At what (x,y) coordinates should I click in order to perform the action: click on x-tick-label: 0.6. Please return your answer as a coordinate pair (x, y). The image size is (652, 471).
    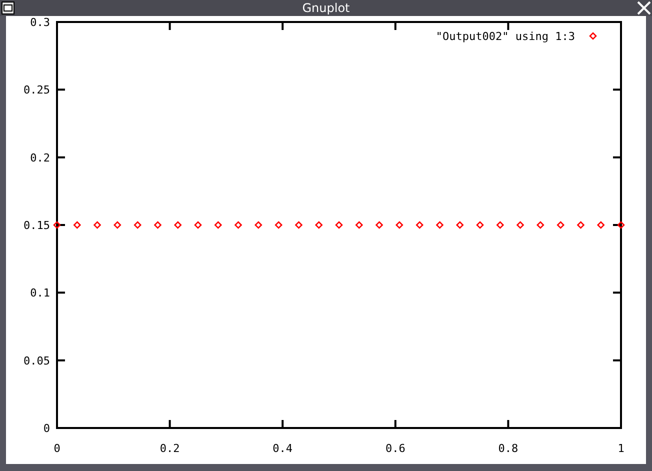
    Looking at the image, I should click on (395, 448).